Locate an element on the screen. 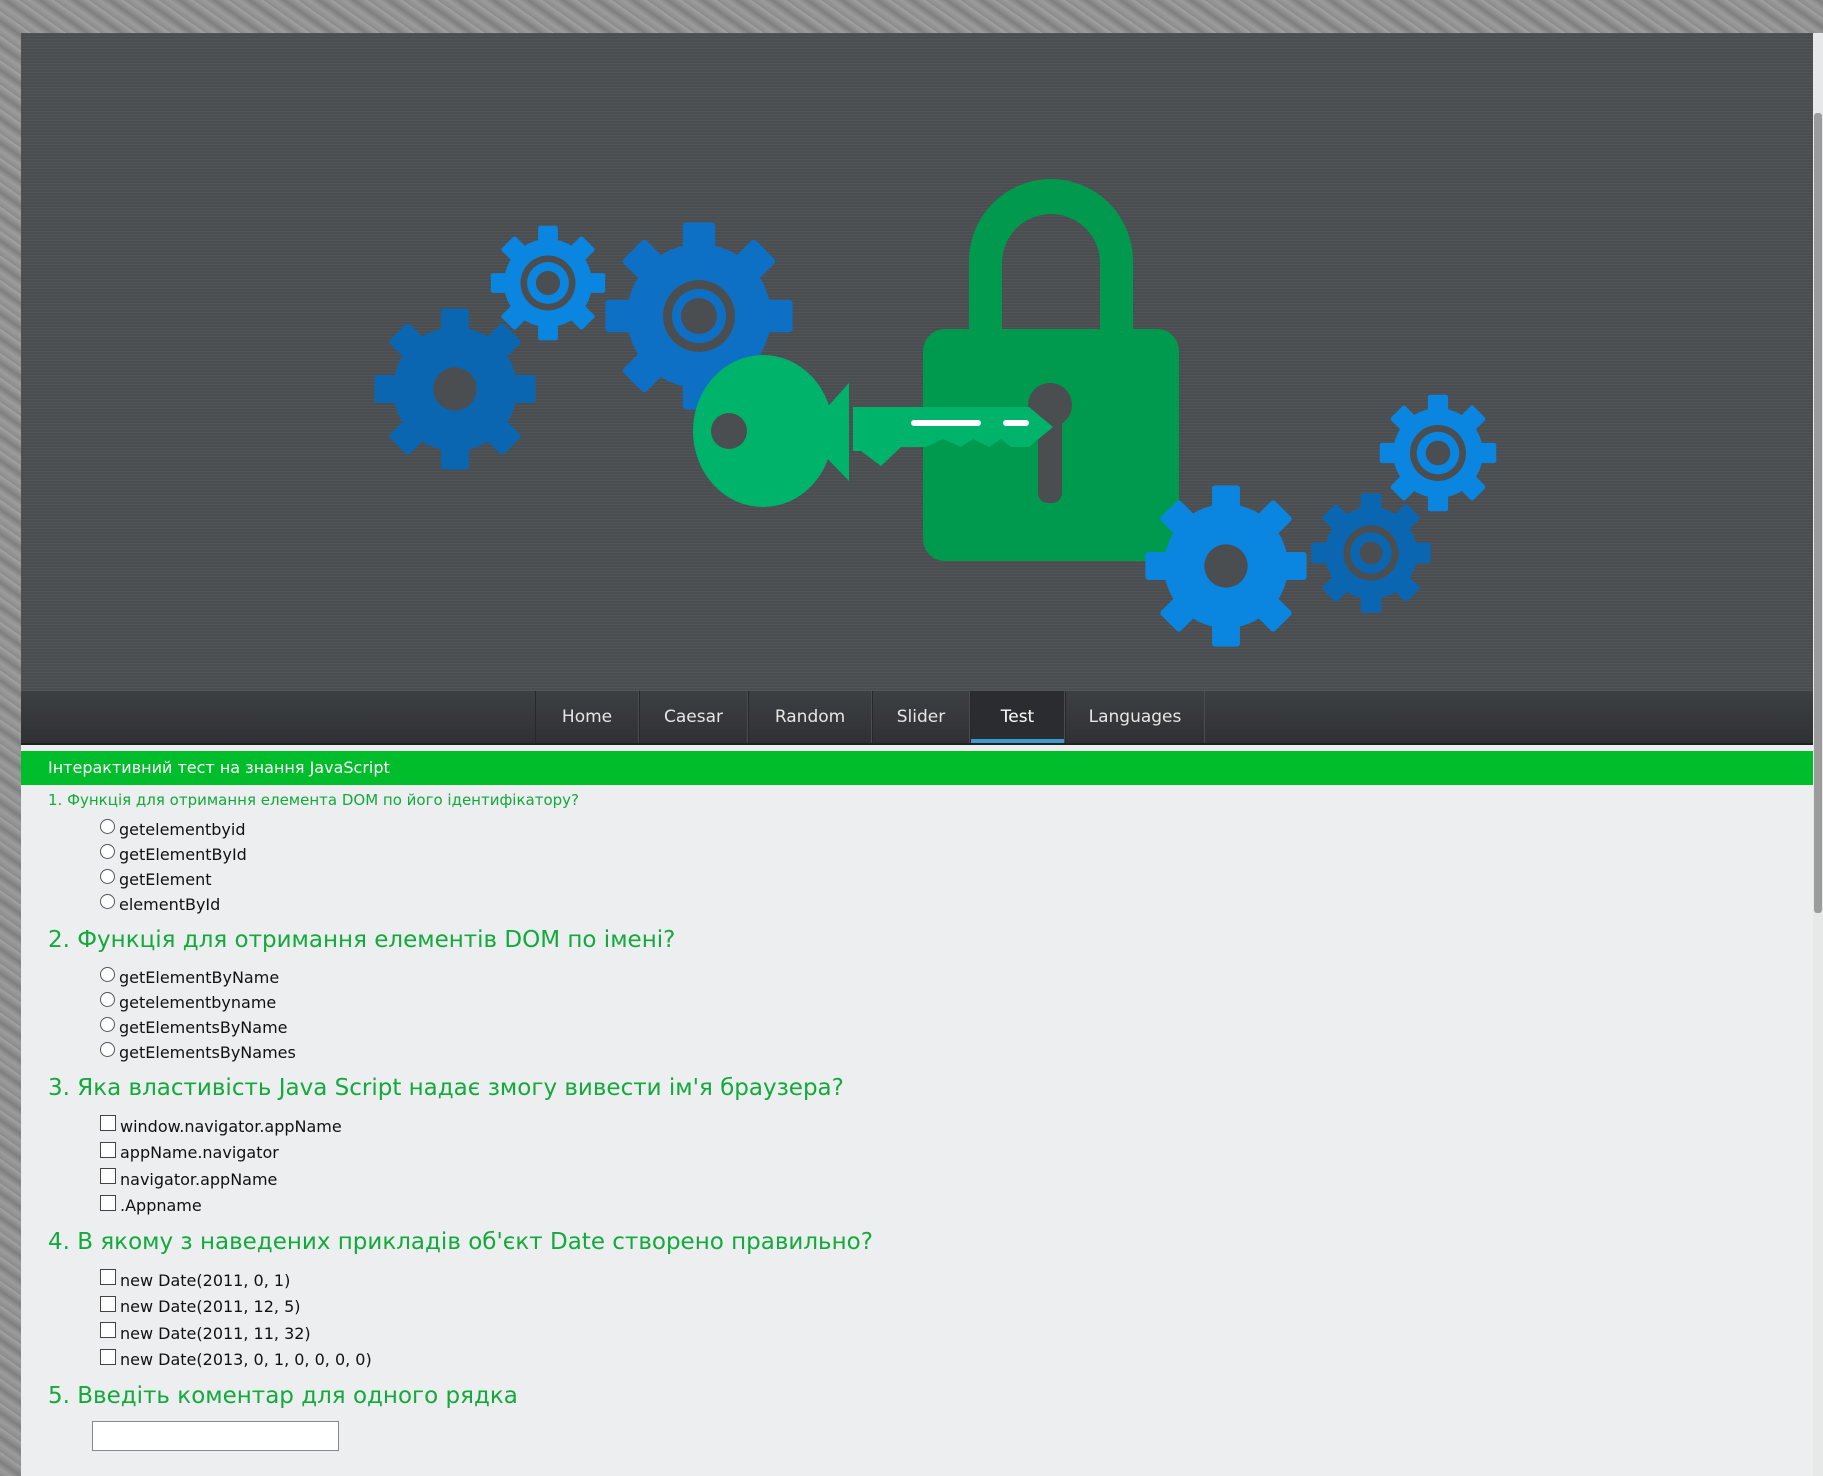 Image resolution: width=1823 pixels, height=1476 pixels. answer-option: getelementbyname is located at coordinates (944, 1002).